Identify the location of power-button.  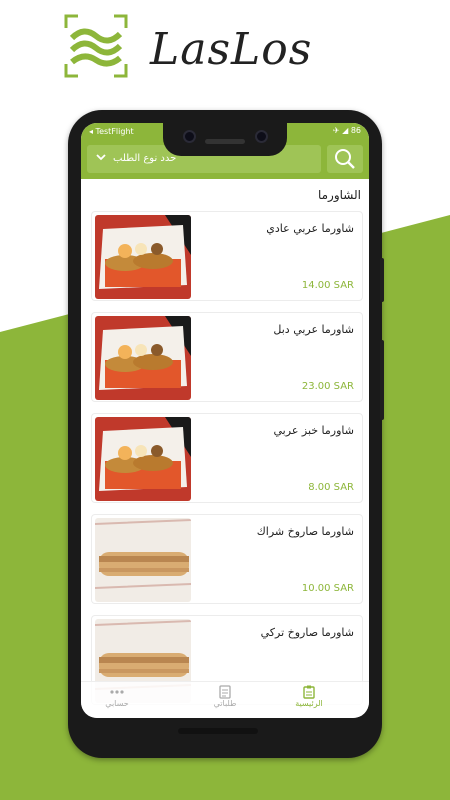
(382, 380).